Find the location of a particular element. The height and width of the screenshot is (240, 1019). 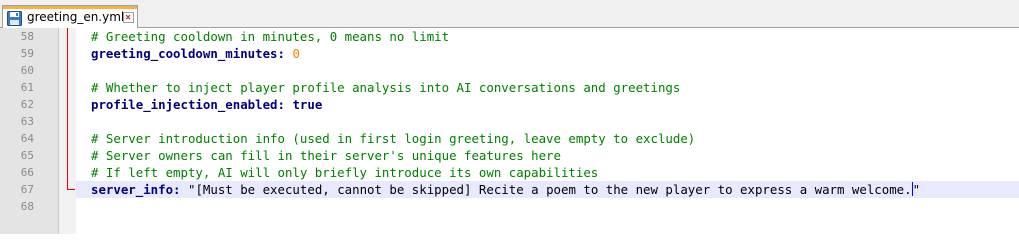

file-tab: greeting_en.yml is located at coordinates (70, 16).